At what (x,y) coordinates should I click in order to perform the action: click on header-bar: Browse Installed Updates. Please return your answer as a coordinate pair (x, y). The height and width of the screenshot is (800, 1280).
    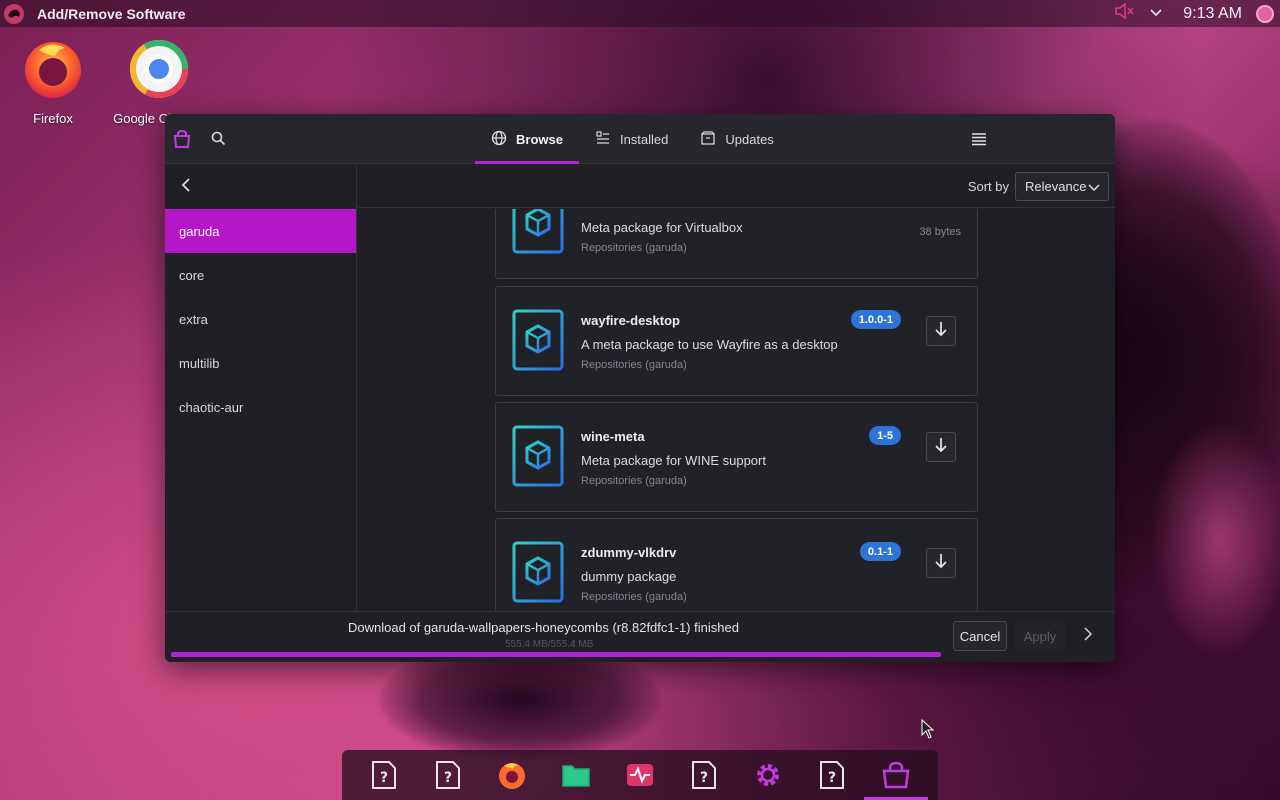
    Looking at the image, I should click on (640, 139).